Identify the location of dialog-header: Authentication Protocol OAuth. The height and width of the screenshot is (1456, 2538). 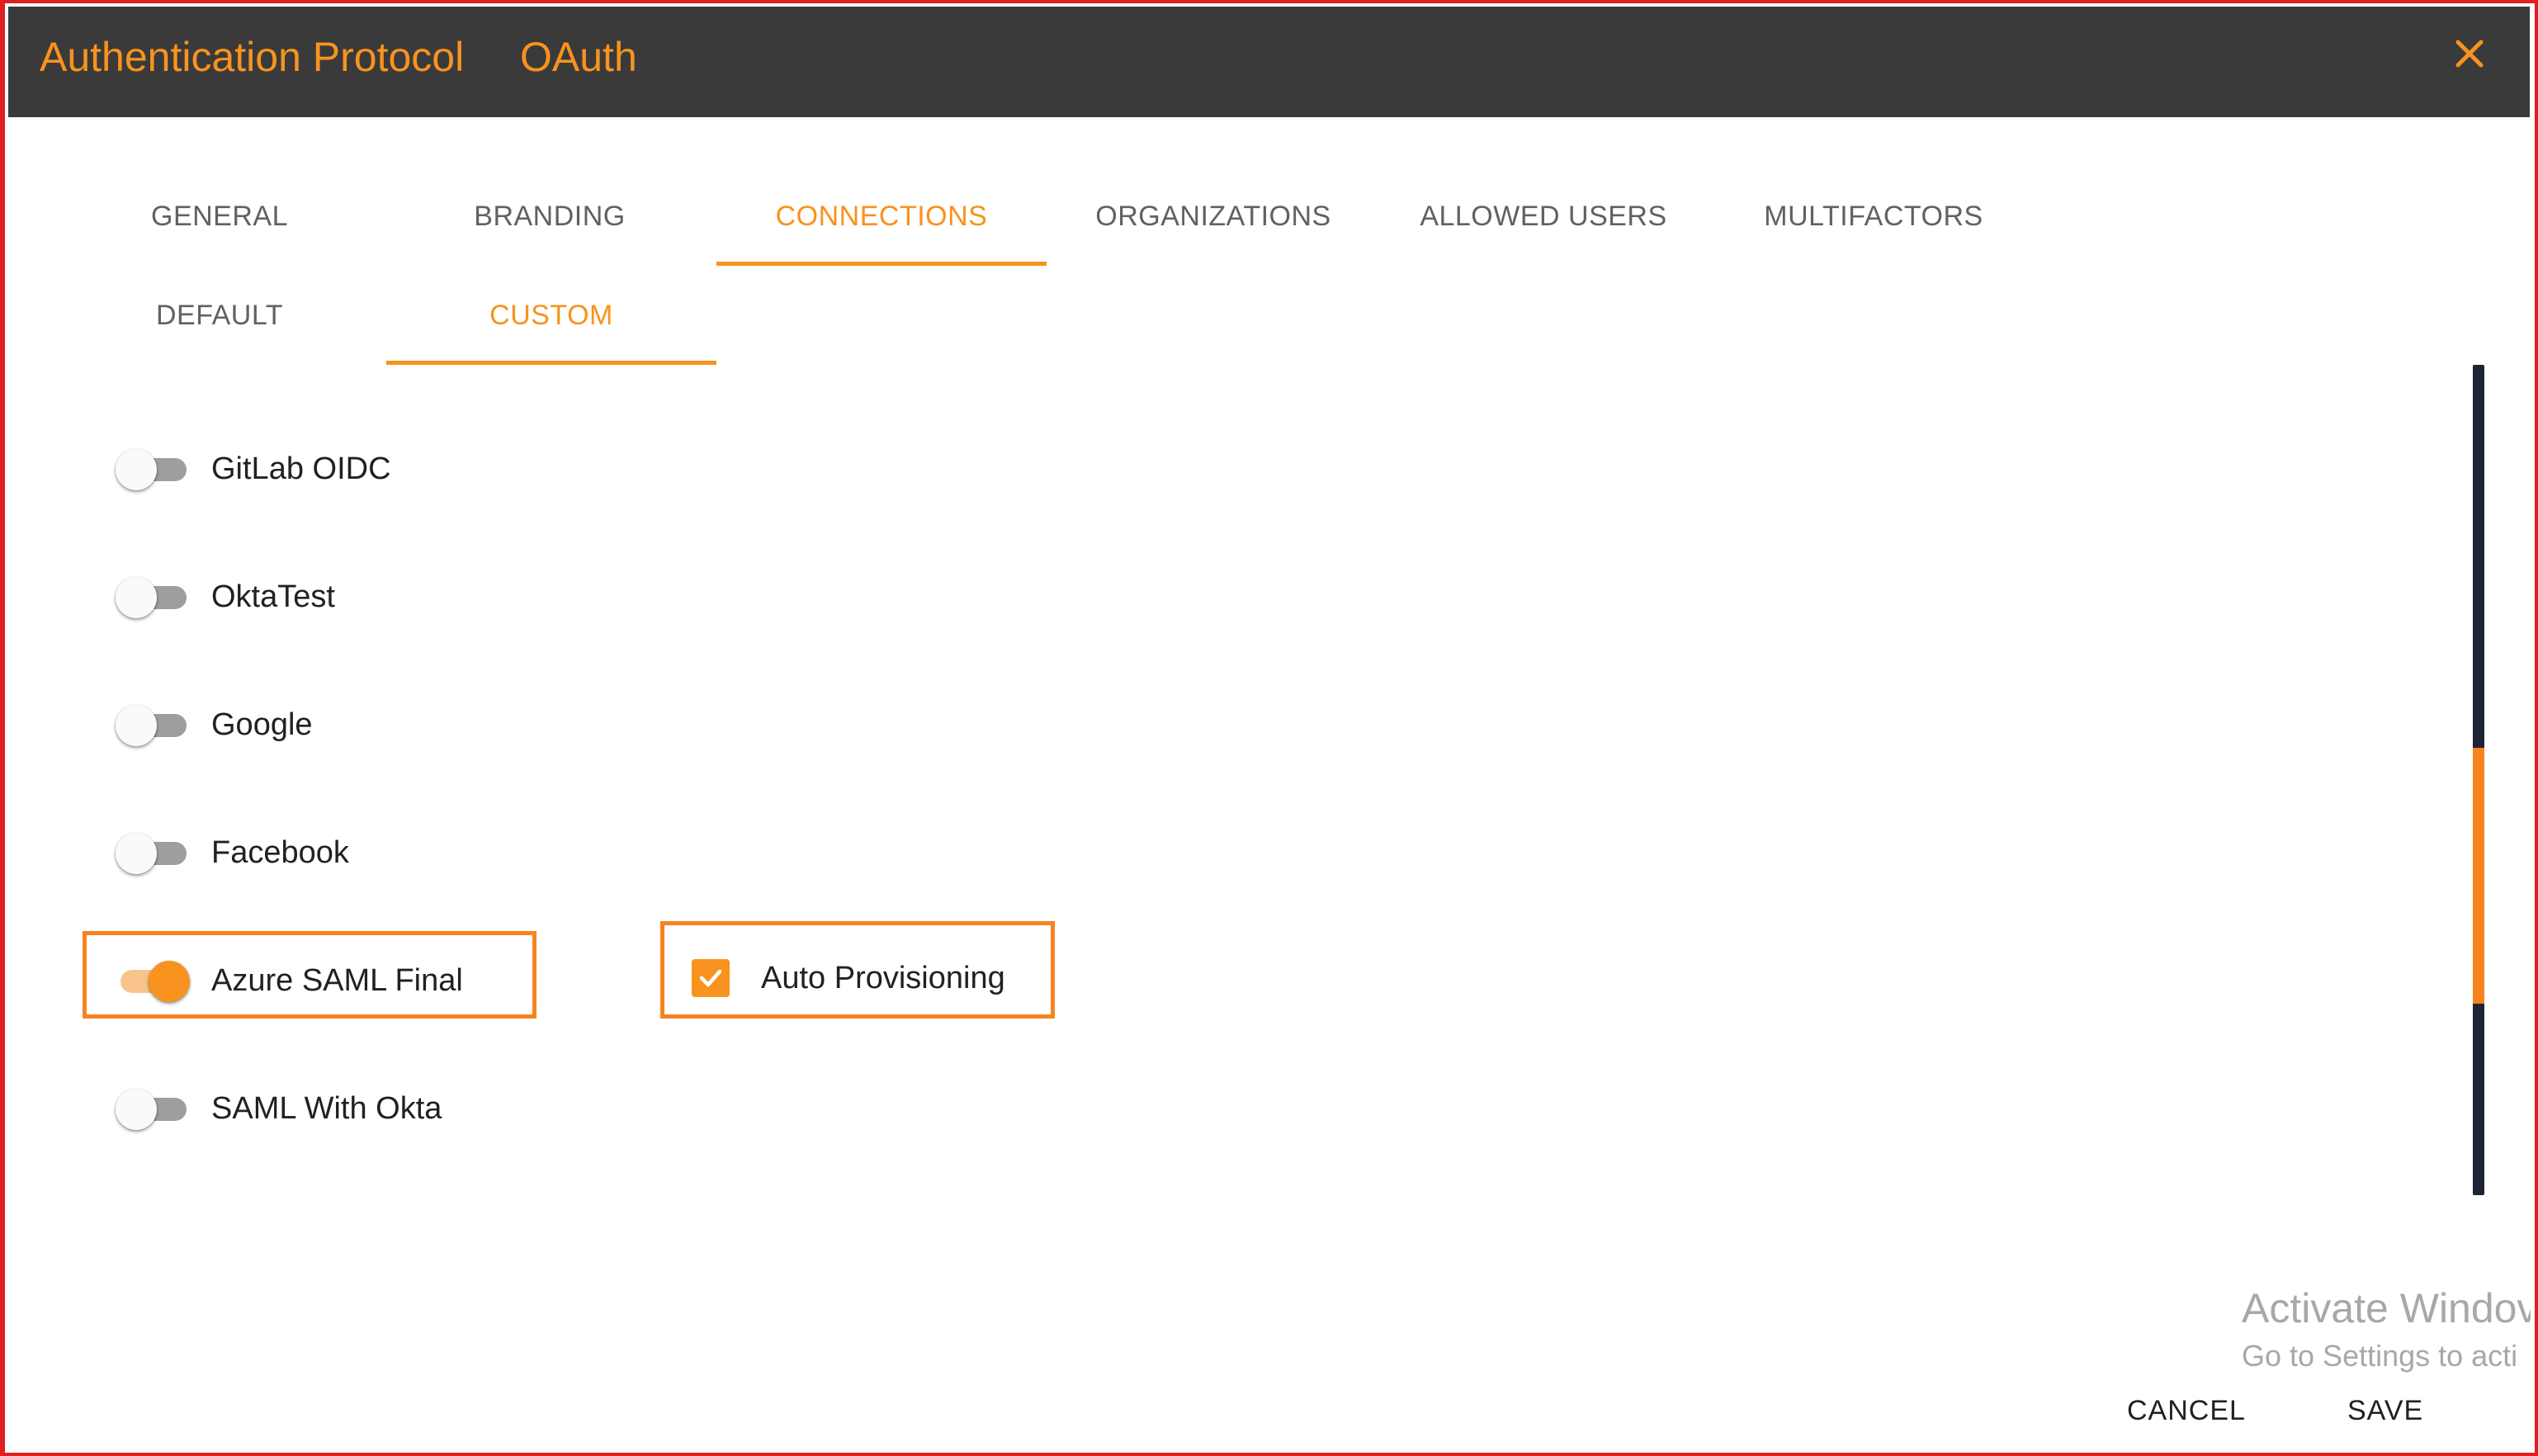
(1269, 62).